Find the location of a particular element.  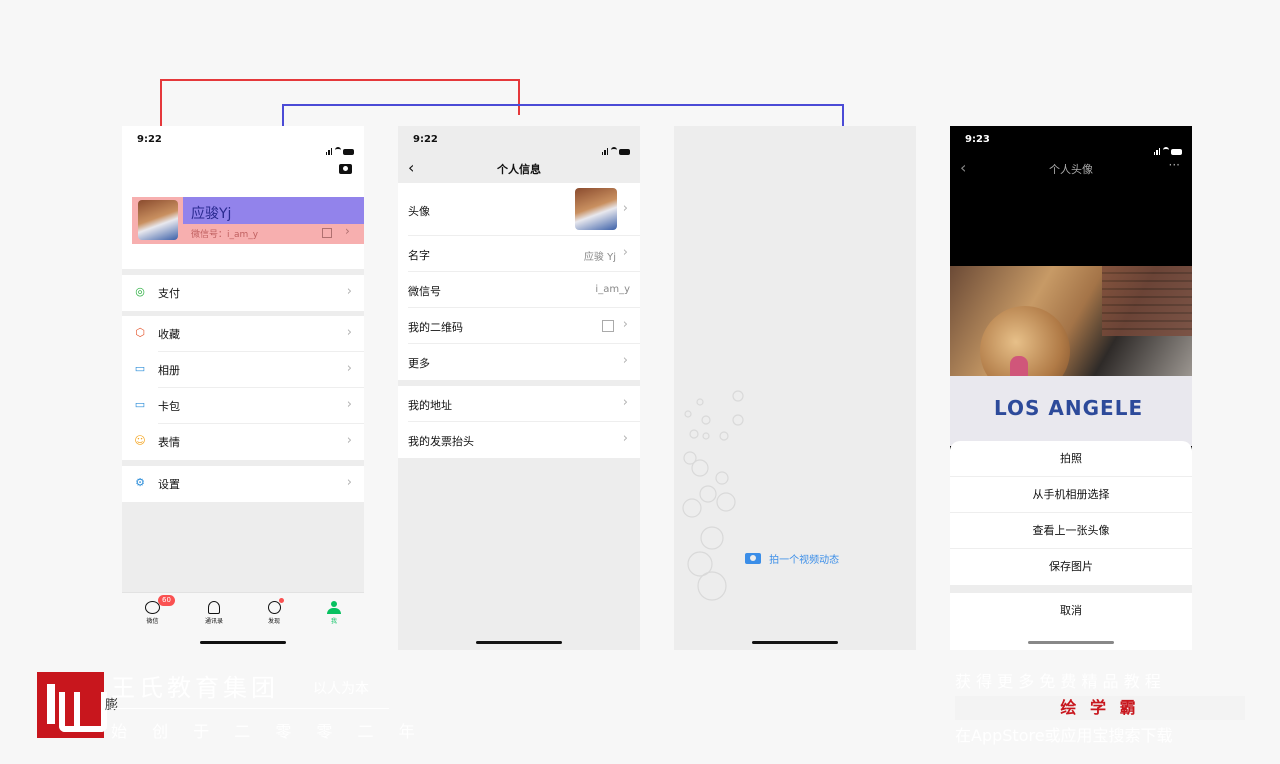

action-sheet-label: 拍照 is located at coordinates (1071, 458).